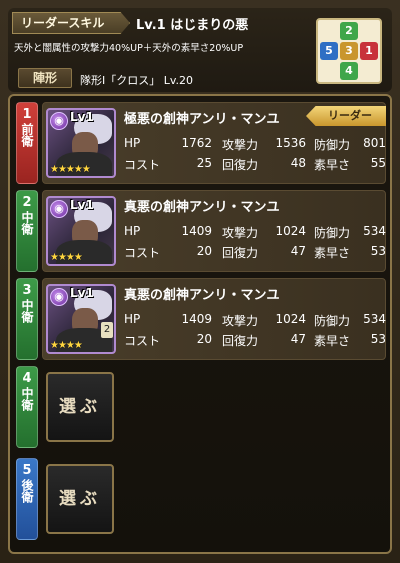  I want to click on stat-cost: 25, so click(204, 163).